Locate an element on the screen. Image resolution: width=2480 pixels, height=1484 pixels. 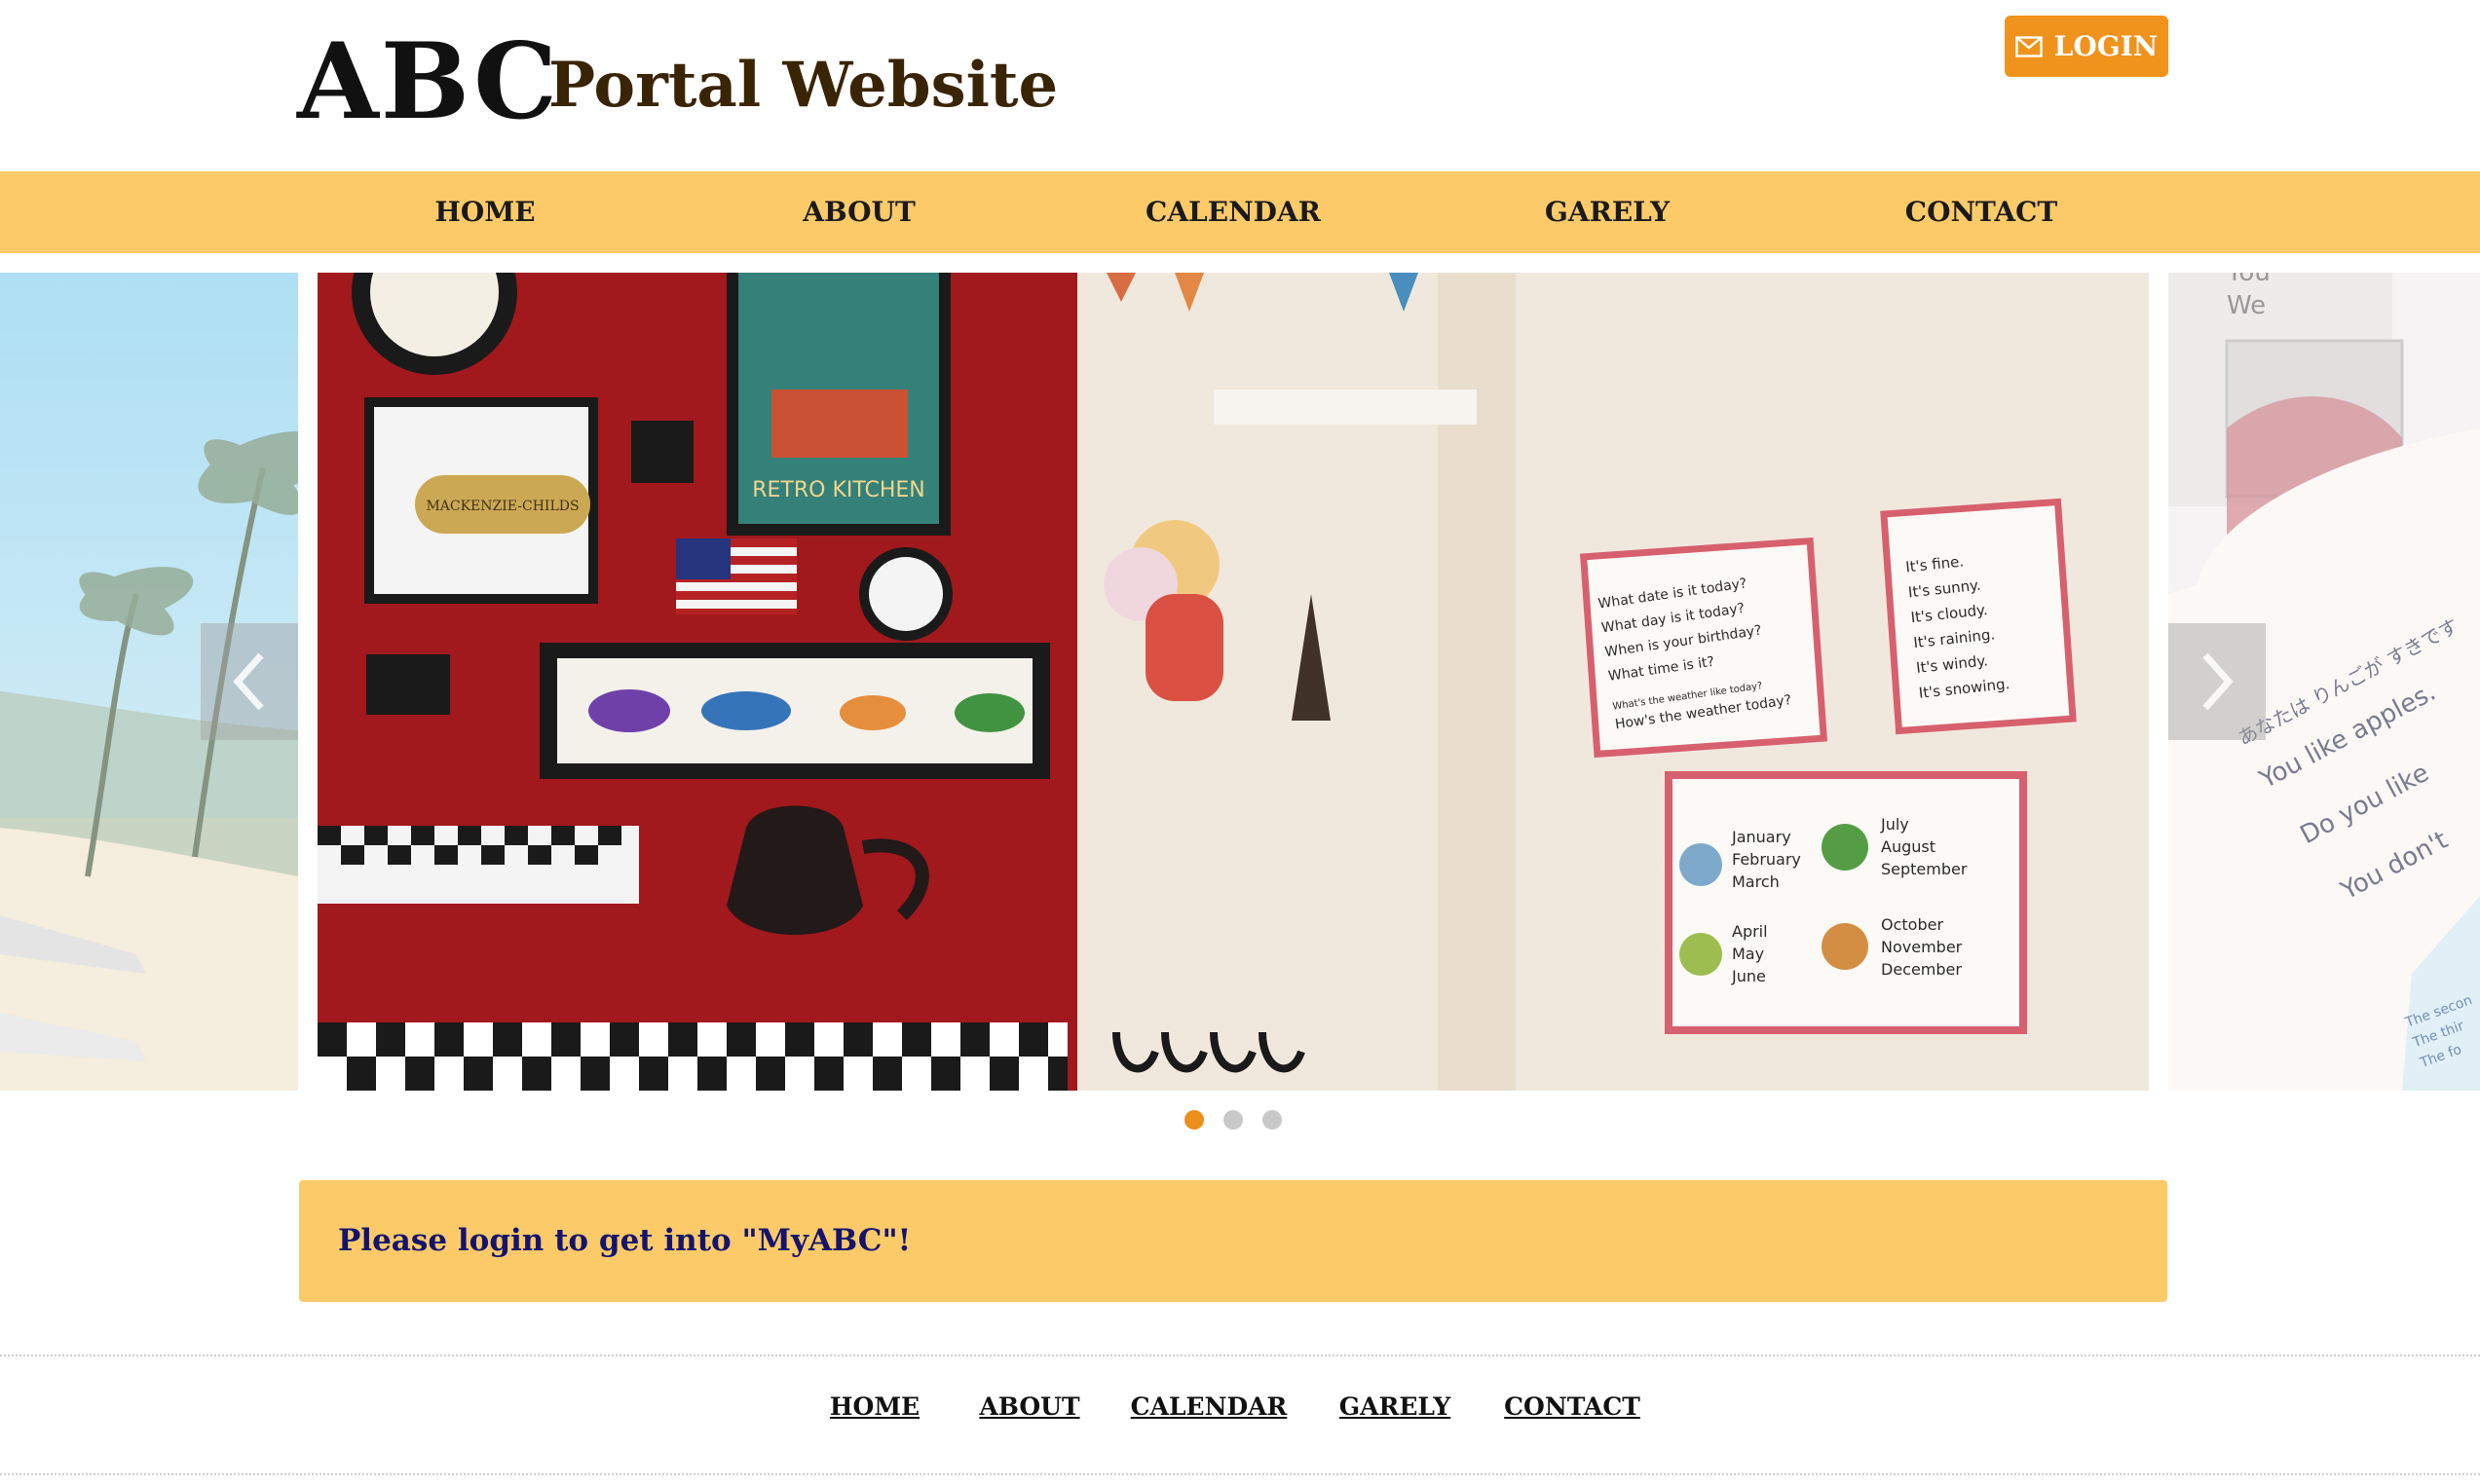
carousel-prev-button is located at coordinates (249, 681).